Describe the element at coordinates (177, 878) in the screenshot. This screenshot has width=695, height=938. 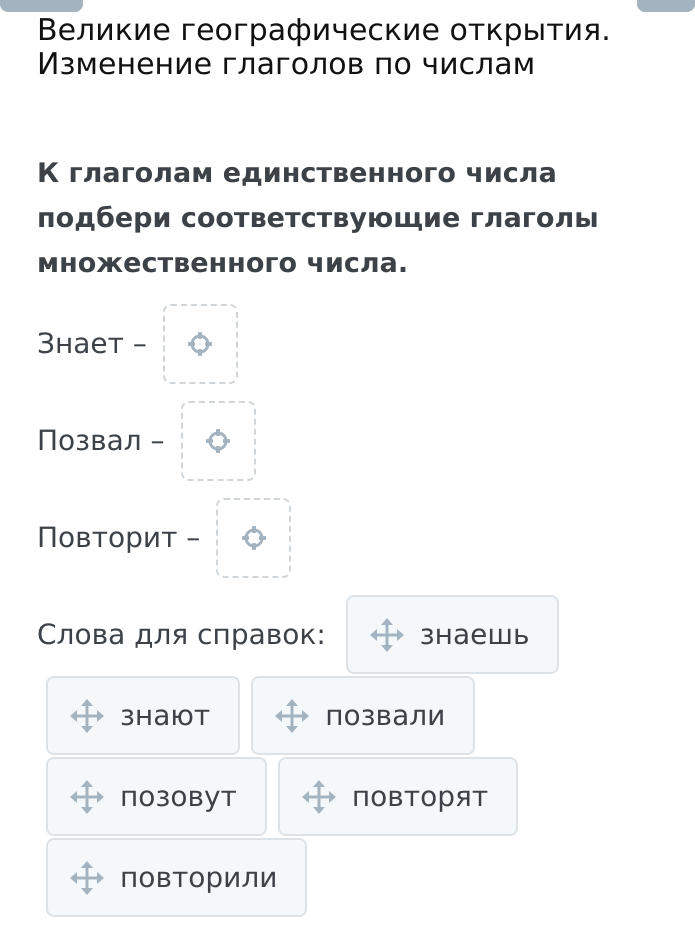
I see `word-chip: повторили` at that location.